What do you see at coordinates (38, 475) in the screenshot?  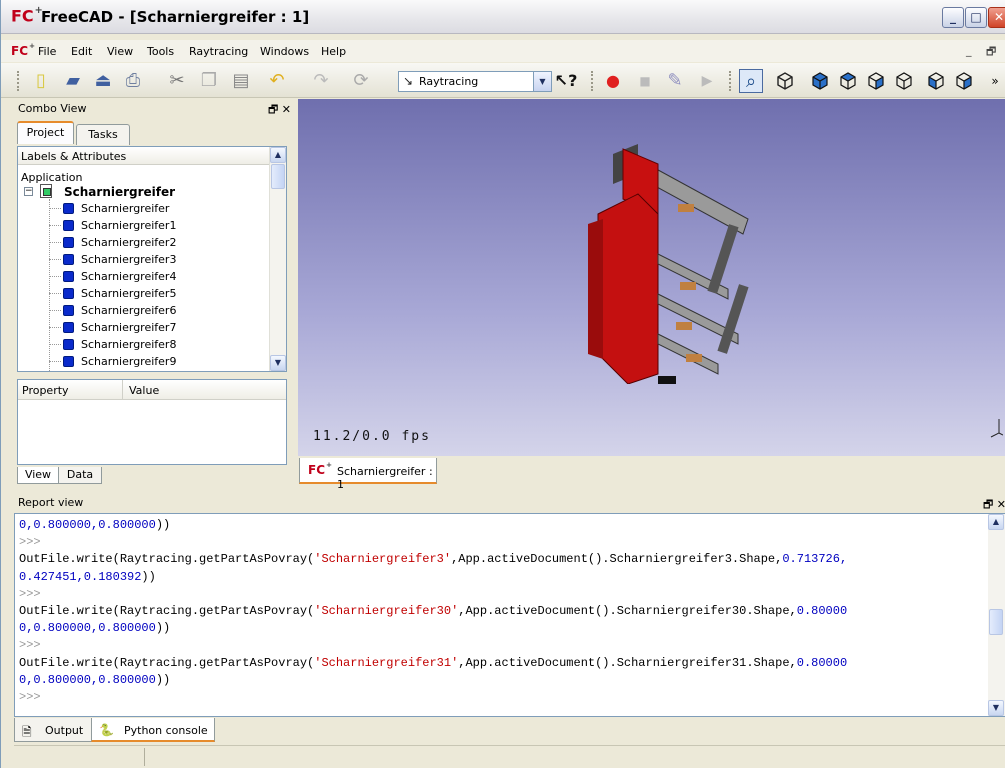 I see `tab-view: View` at bounding box center [38, 475].